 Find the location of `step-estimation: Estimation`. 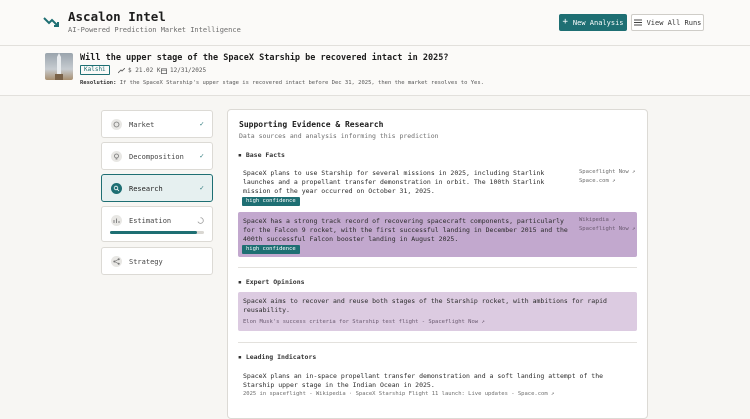

step-estimation: Estimation is located at coordinates (157, 224).